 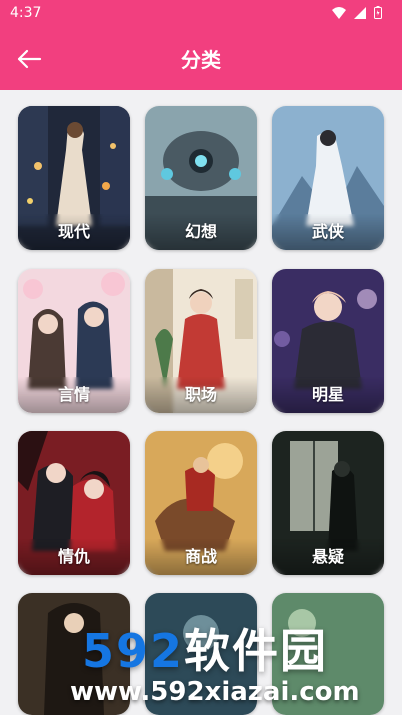 I want to click on category-label: 明星, so click(x=327, y=394).